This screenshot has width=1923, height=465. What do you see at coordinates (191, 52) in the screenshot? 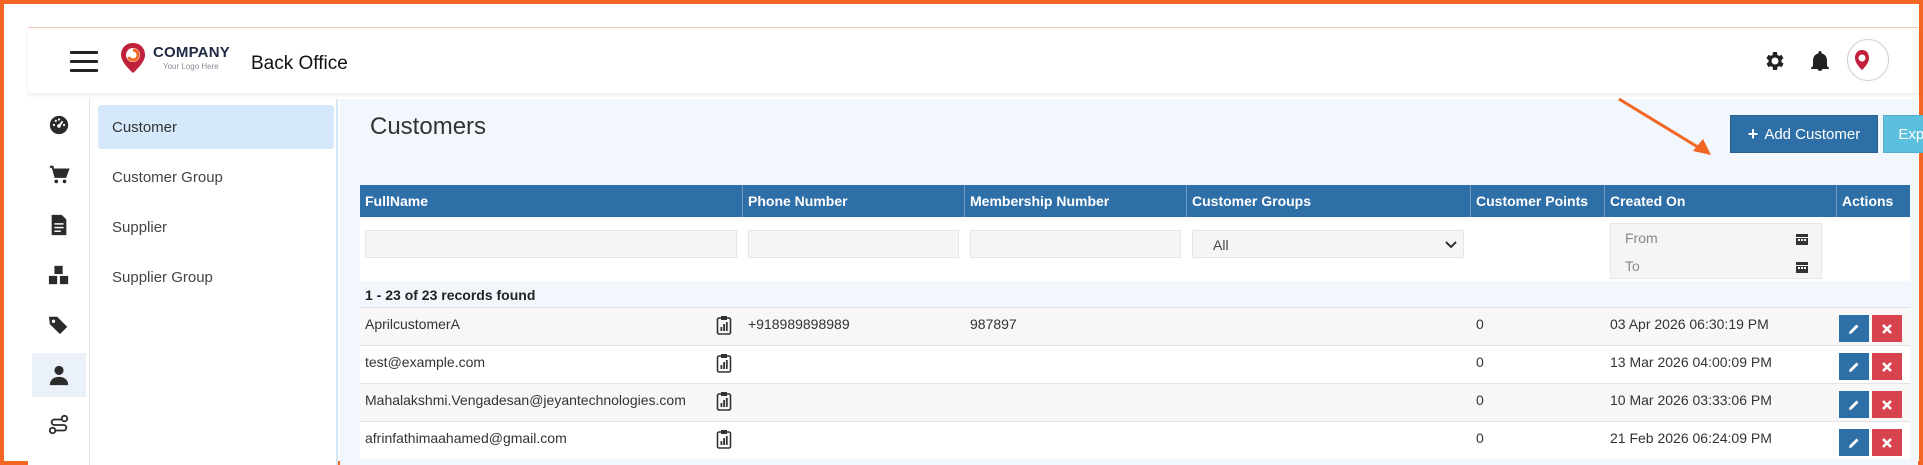
I see `logo-name: COMPANY` at bounding box center [191, 52].